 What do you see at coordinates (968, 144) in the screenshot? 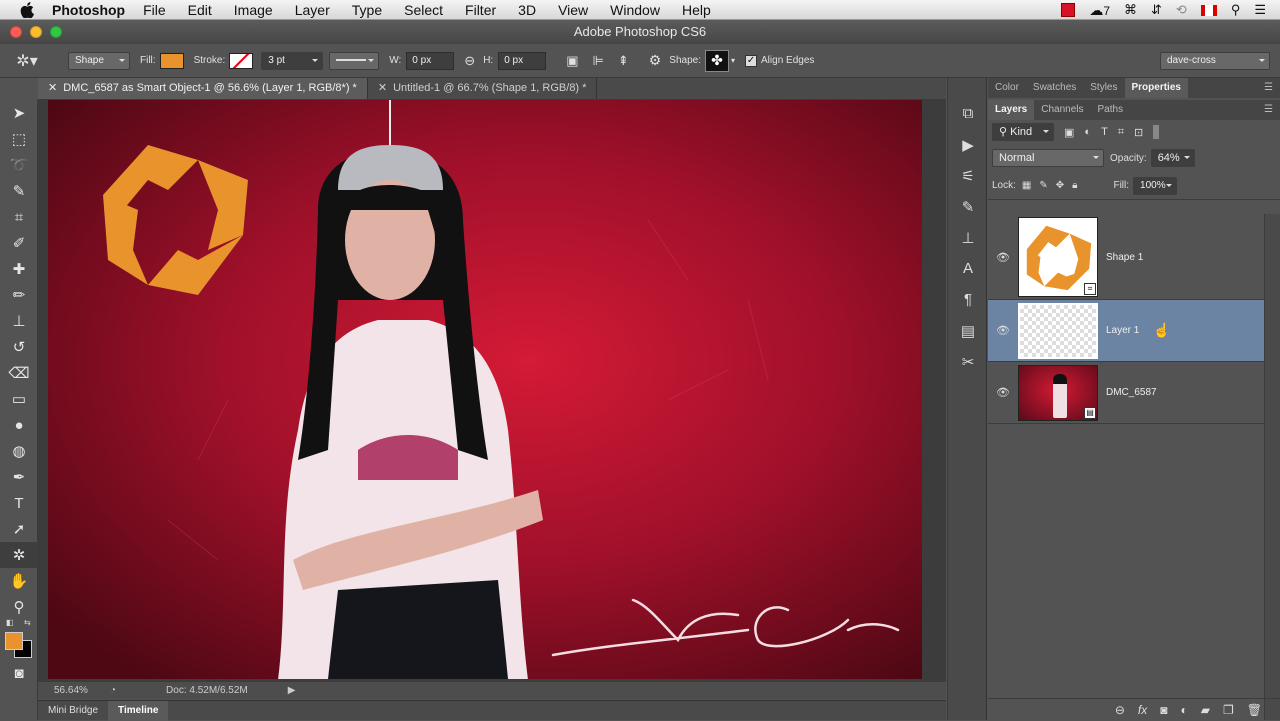
I see `actions-play-icon: ▶` at bounding box center [968, 144].